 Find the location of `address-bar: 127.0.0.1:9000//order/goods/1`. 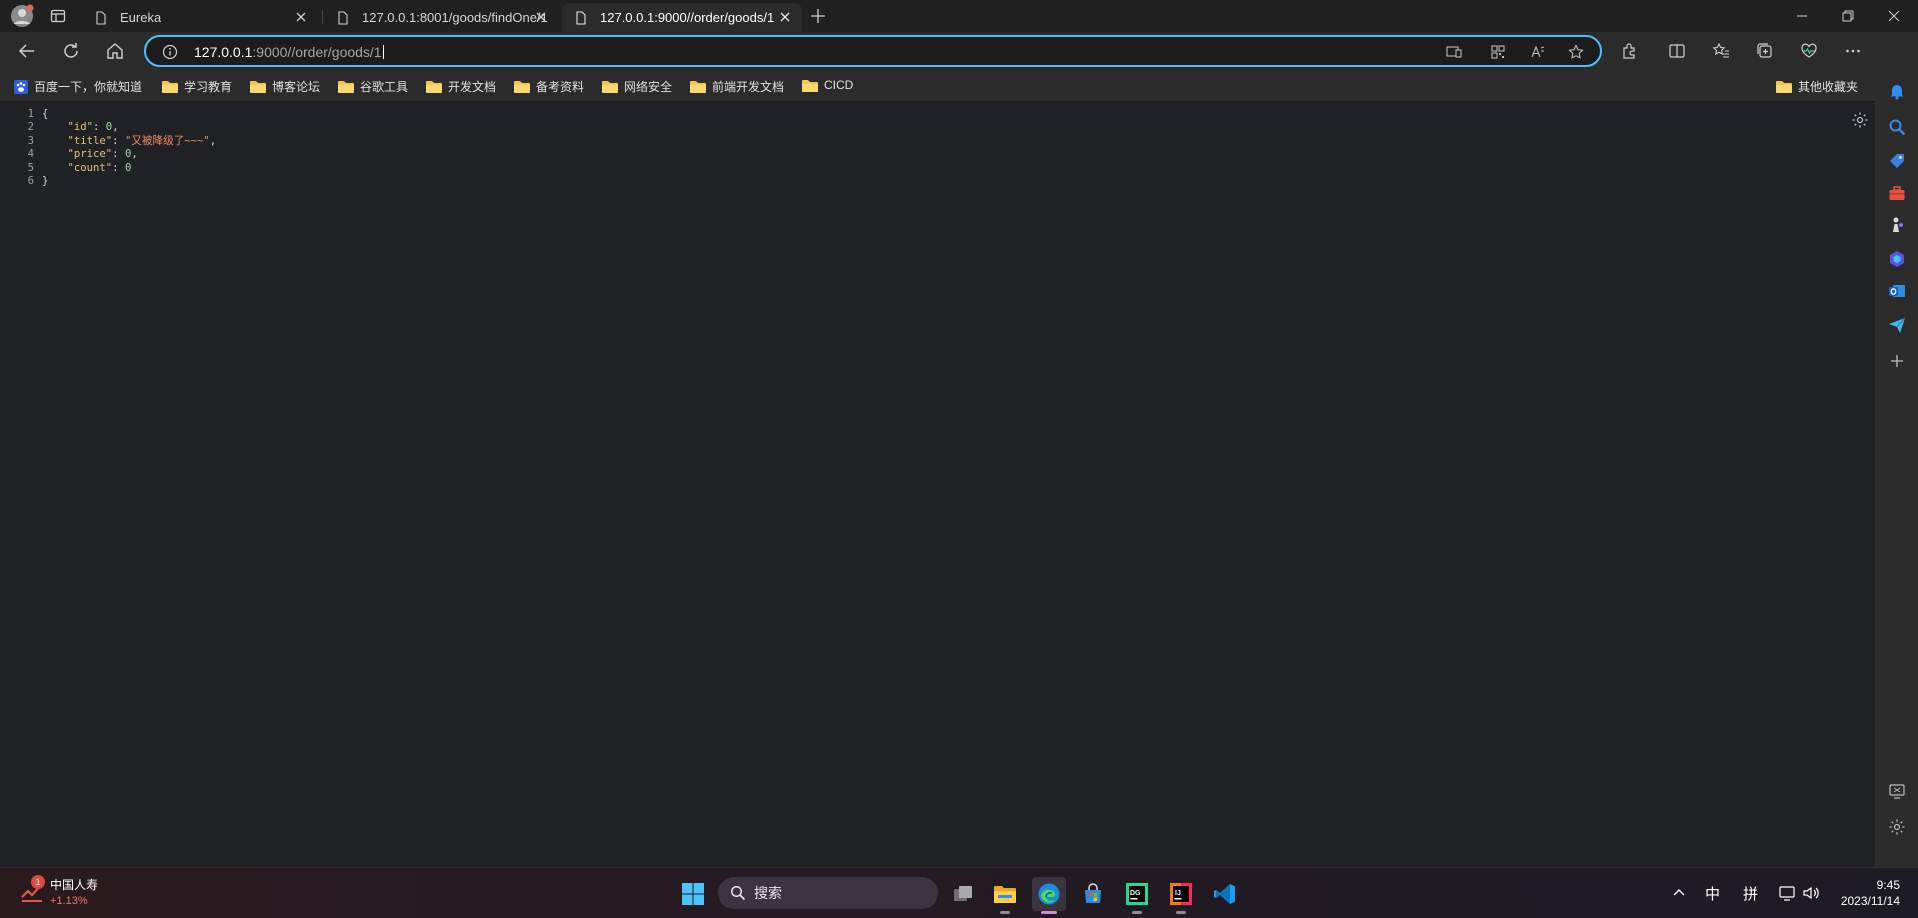

address-bar: 127.0.0.1:9000//order/goods/1 is located at coordinates (873, 51).